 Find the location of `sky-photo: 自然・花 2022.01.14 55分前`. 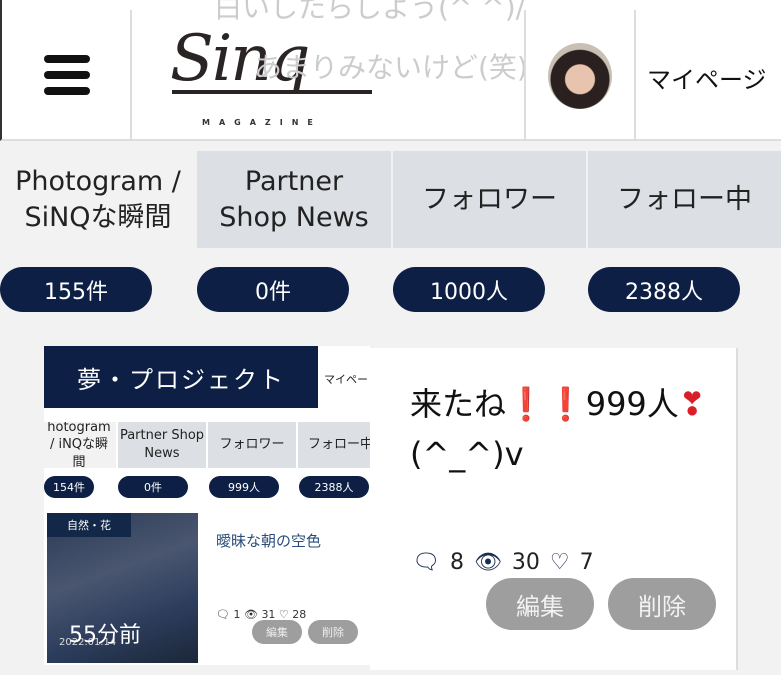

sky-photo: 自然・花 2022.01.14 55分前 is located at coordinates (122, 588).